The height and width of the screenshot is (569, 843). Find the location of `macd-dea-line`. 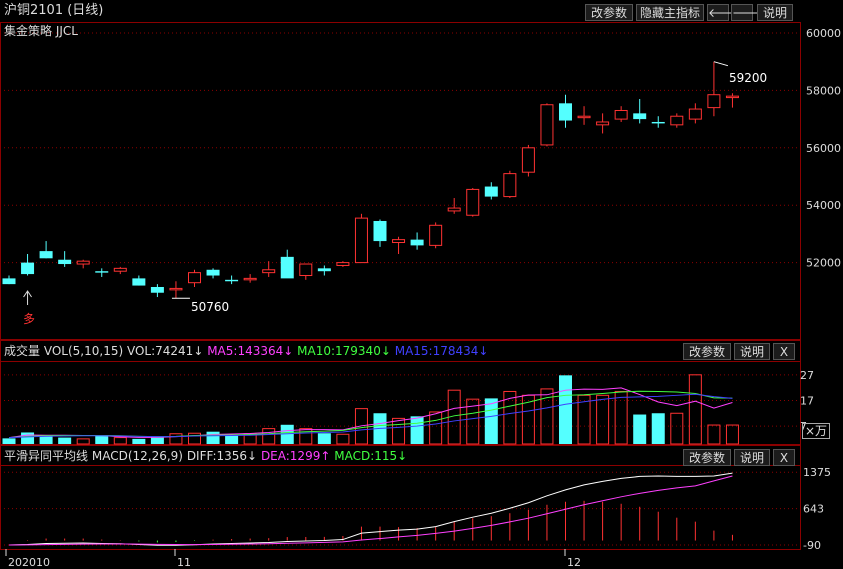

macd-dea-line is located at coordinates (370, 510).